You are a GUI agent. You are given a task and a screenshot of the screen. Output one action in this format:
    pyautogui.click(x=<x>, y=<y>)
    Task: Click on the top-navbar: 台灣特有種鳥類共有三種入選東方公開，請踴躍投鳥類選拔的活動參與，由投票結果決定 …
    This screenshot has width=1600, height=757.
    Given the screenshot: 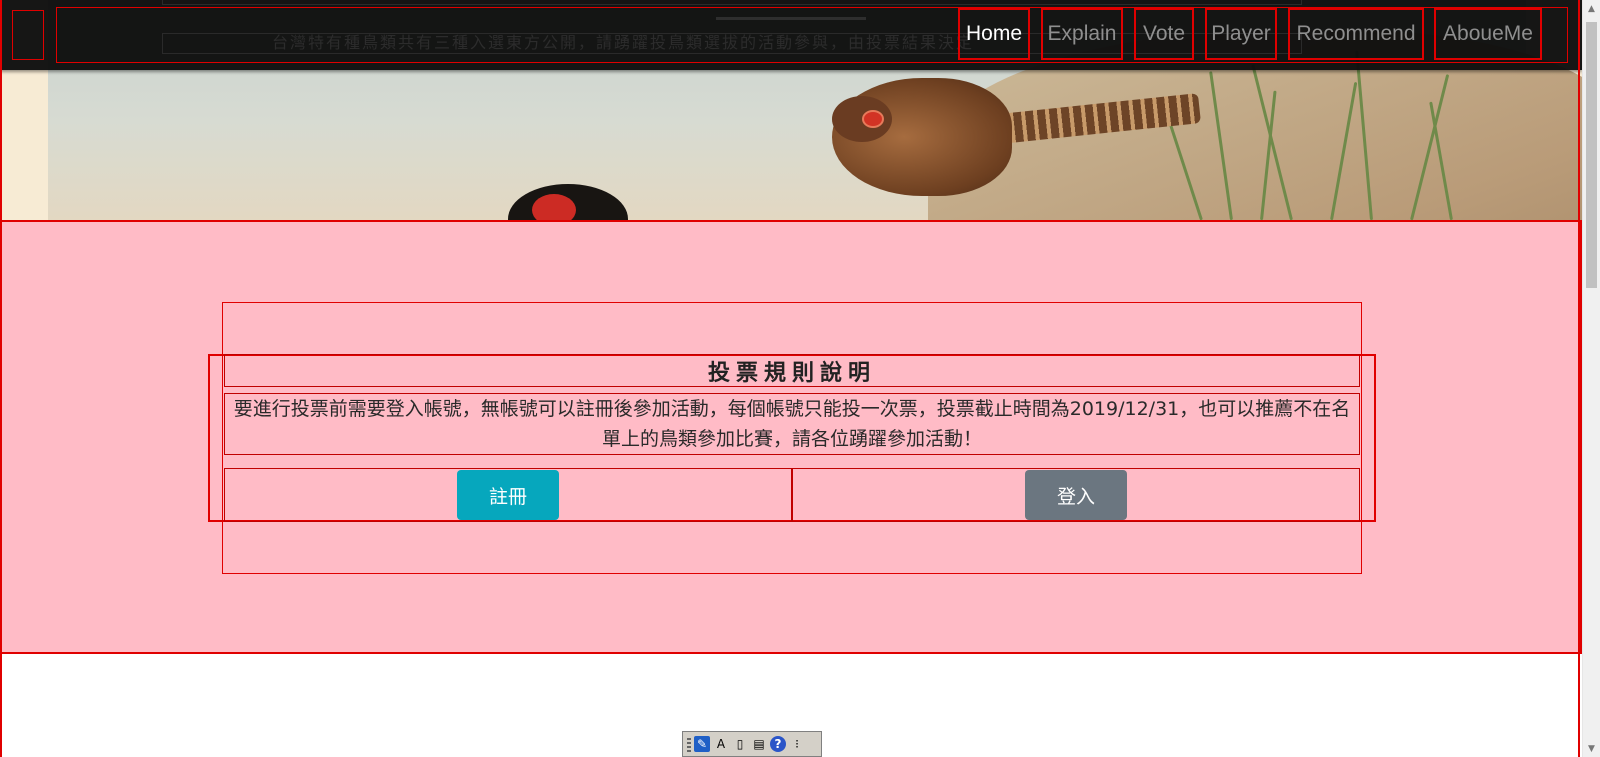 What is the action you would take?
    pyautogui.click(x=791, y=35)
    